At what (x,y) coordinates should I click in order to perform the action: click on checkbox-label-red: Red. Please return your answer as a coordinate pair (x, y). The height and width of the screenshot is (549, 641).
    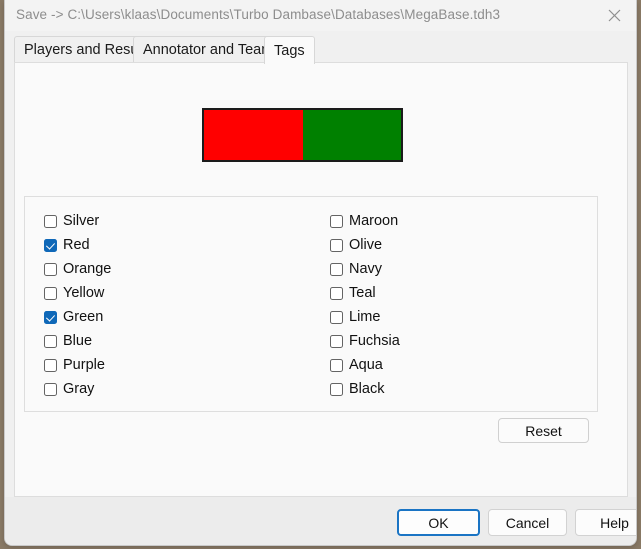
    Looking at the image, I should click on (76, 245).